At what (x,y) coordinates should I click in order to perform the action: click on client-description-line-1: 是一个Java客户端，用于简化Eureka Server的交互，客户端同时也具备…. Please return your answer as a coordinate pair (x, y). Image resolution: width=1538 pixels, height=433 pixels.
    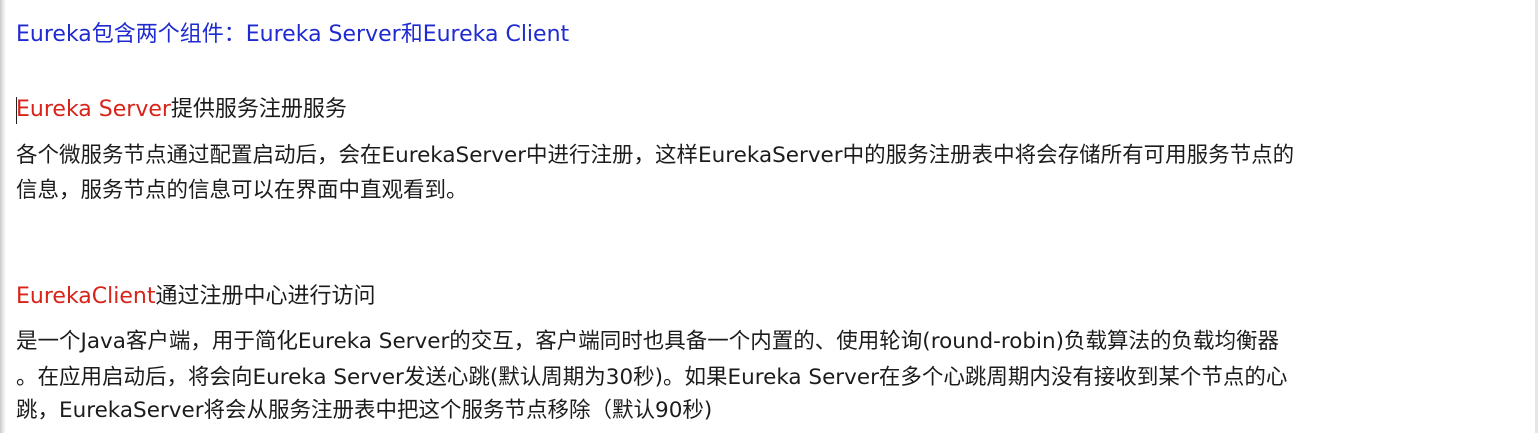
    Looking at the image, I should click on (648, 341).